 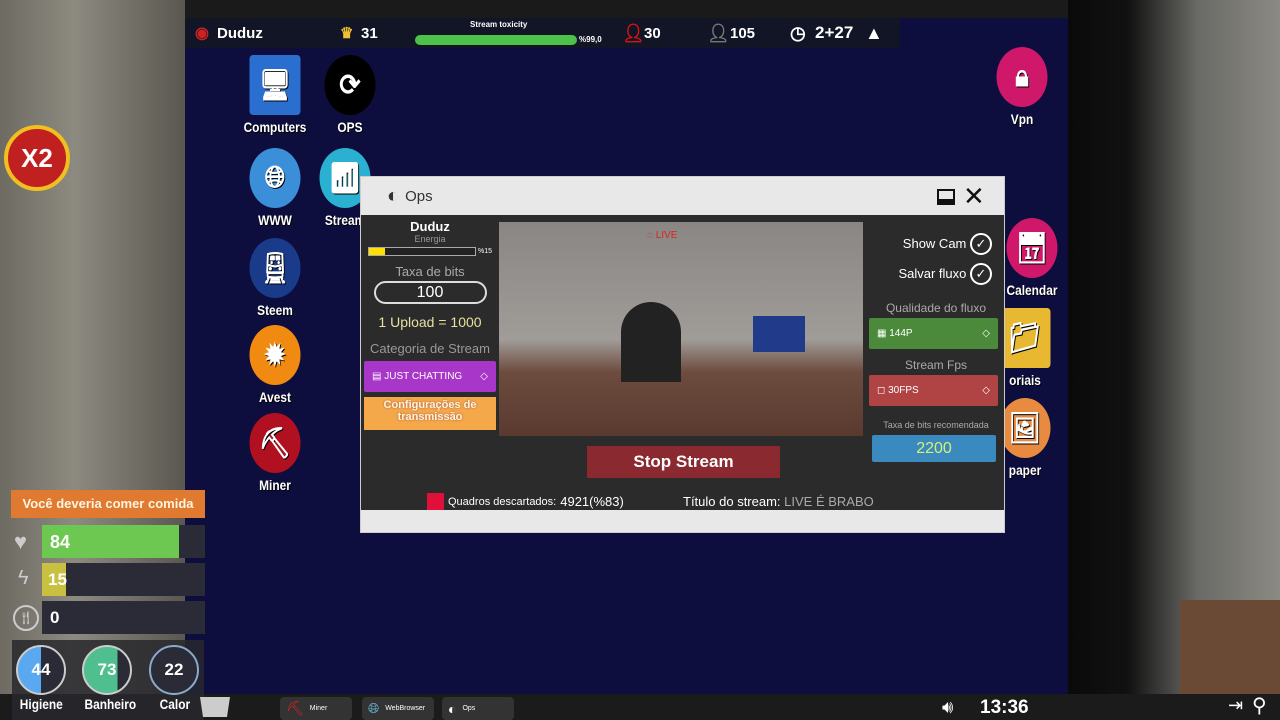 What do you see at coordinates (1025, 470) in the screenshot?
I see `icon-label: paper` at bounding box center [1025, 470].